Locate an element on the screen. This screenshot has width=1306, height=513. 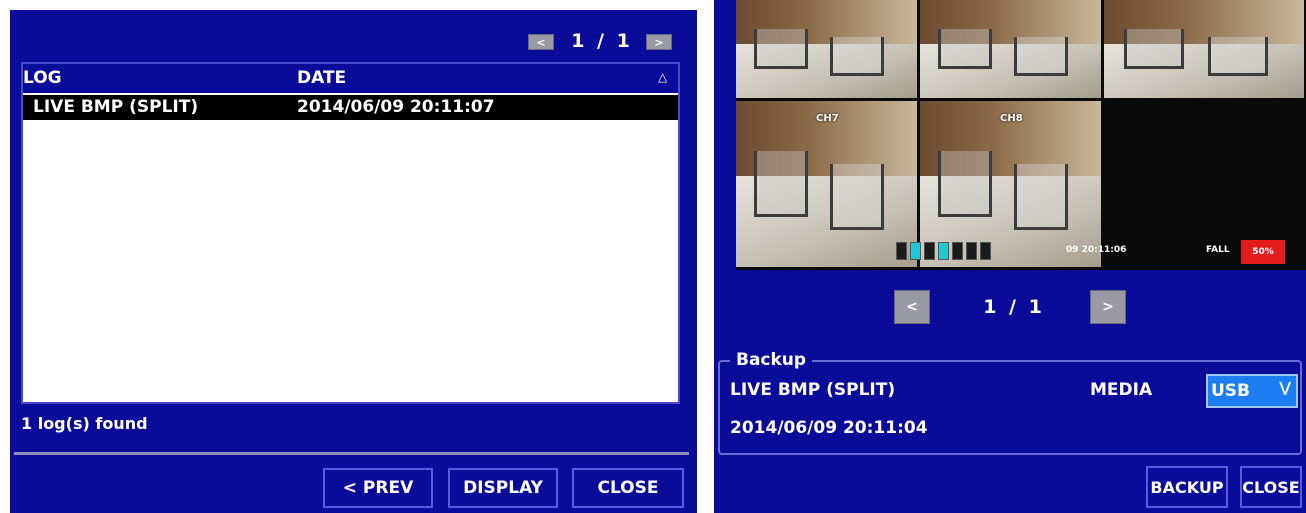
prev-button: < PREV is located at coordinates (378, 488).